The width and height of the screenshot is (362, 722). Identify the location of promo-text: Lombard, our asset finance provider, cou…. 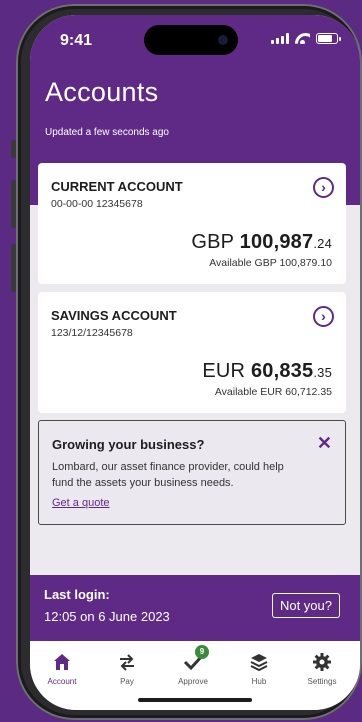
(168, 475).